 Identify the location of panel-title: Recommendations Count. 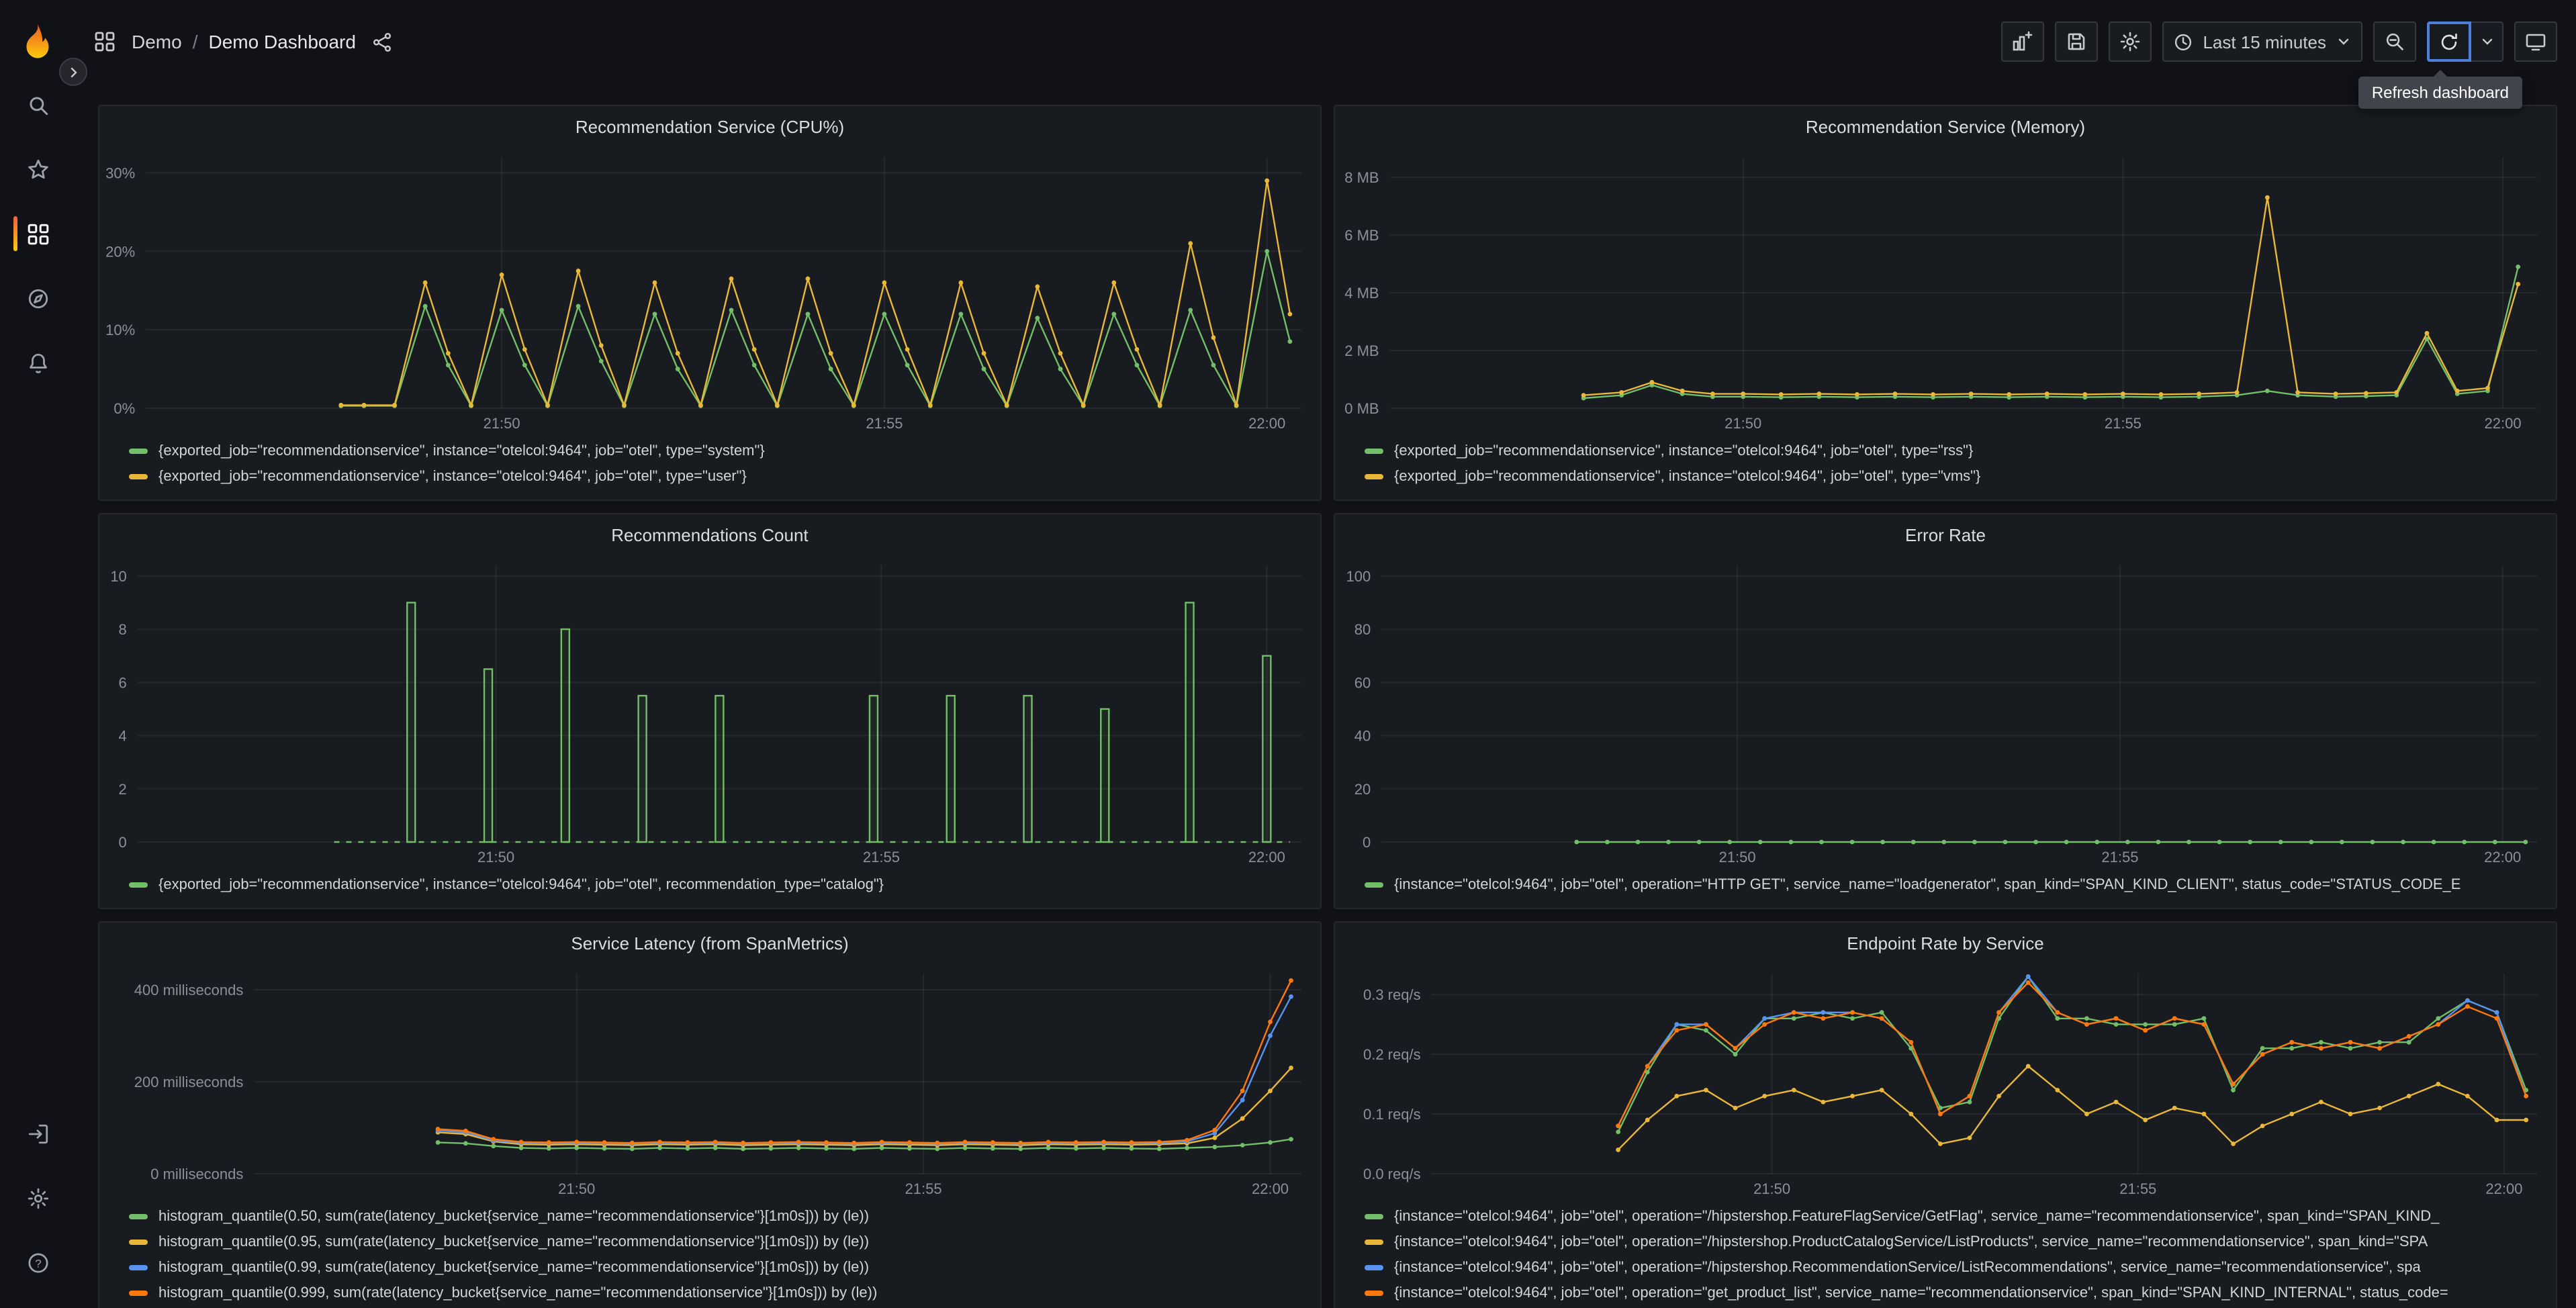
(709, 534).